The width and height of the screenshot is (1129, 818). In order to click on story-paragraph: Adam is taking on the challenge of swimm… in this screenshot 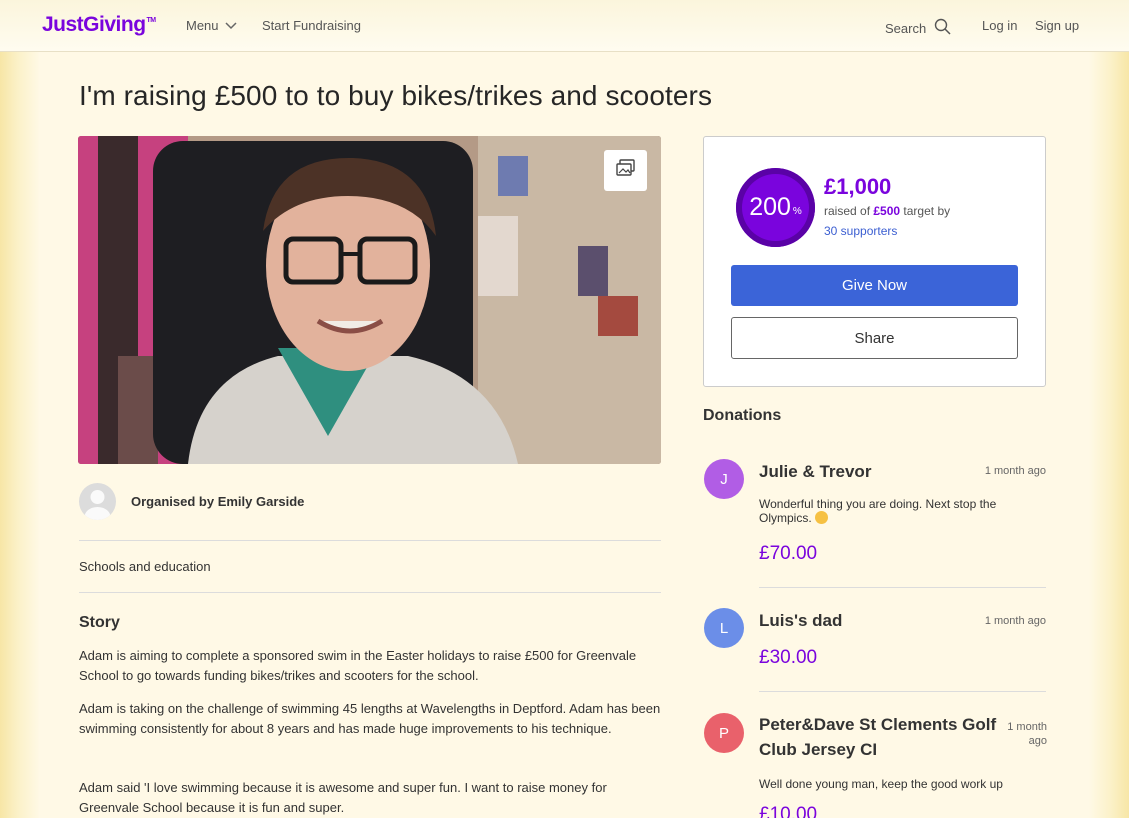, I will do `click(370, 718)`.